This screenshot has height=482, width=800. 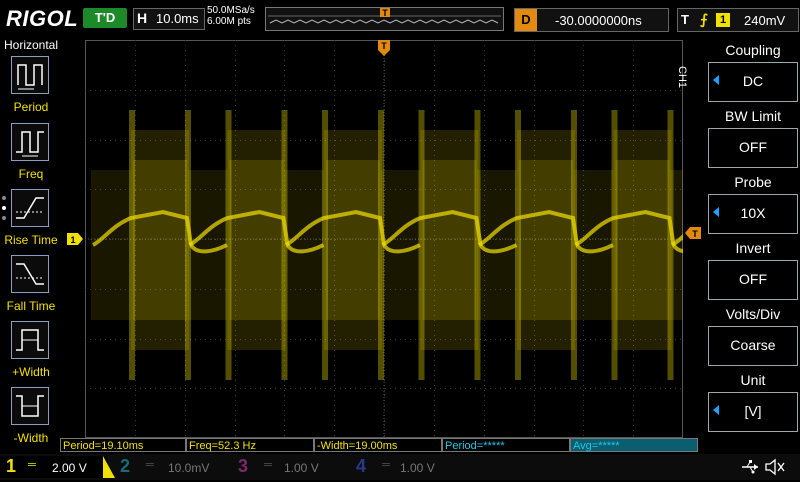 I want to click on measure-neg-width-button: -Width, so click(x=31, y=420).